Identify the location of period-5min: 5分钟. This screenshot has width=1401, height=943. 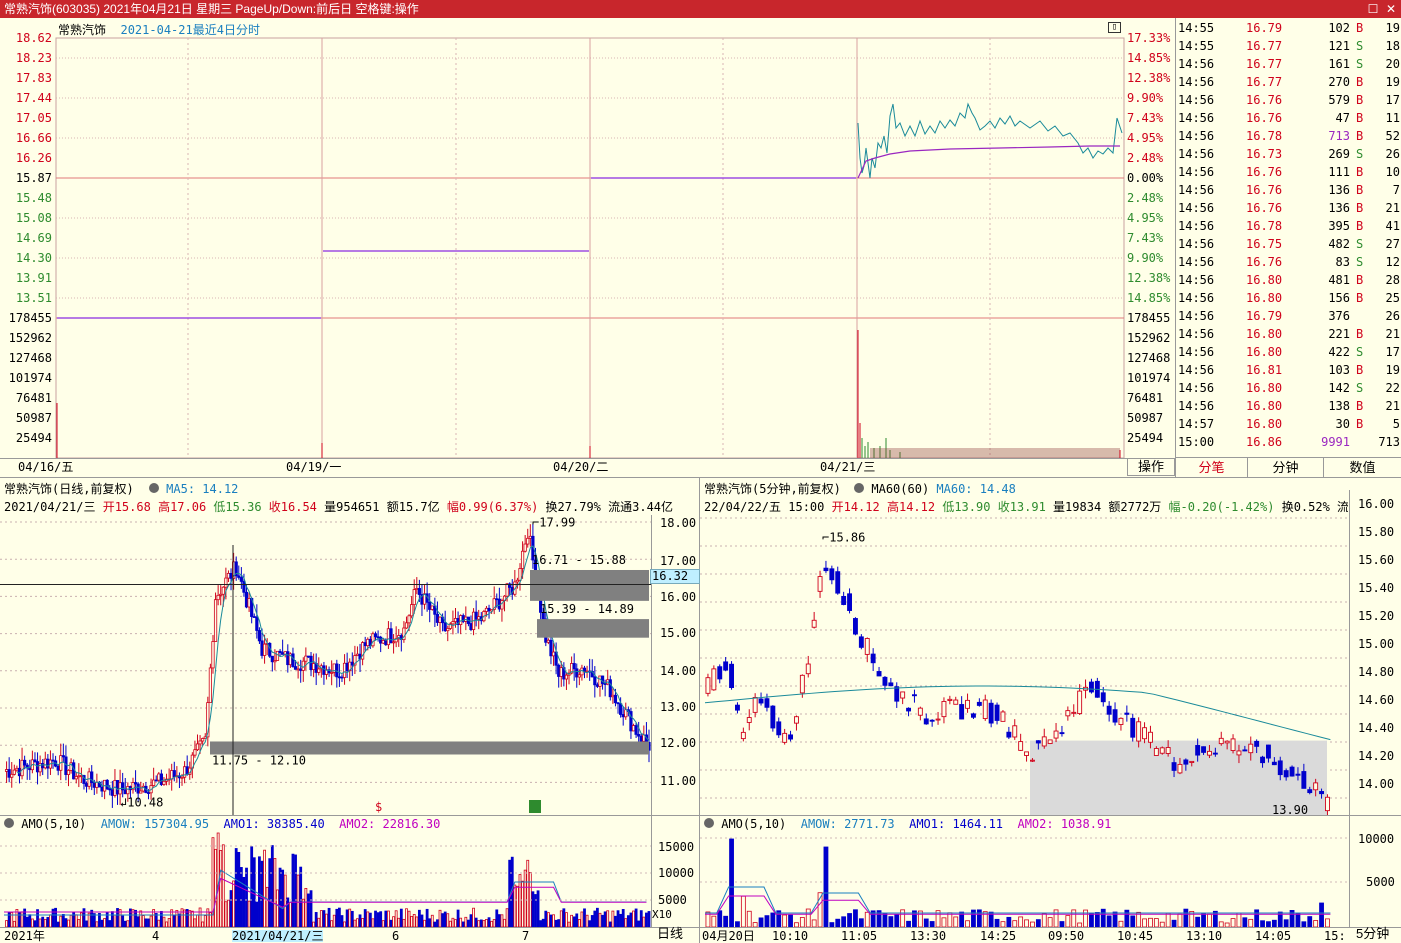
(1372, 933).